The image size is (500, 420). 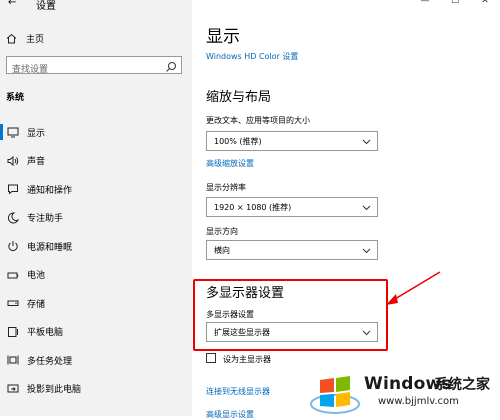 I want to click on orientation-dropdown: 横向, so click(x=292, y=250).